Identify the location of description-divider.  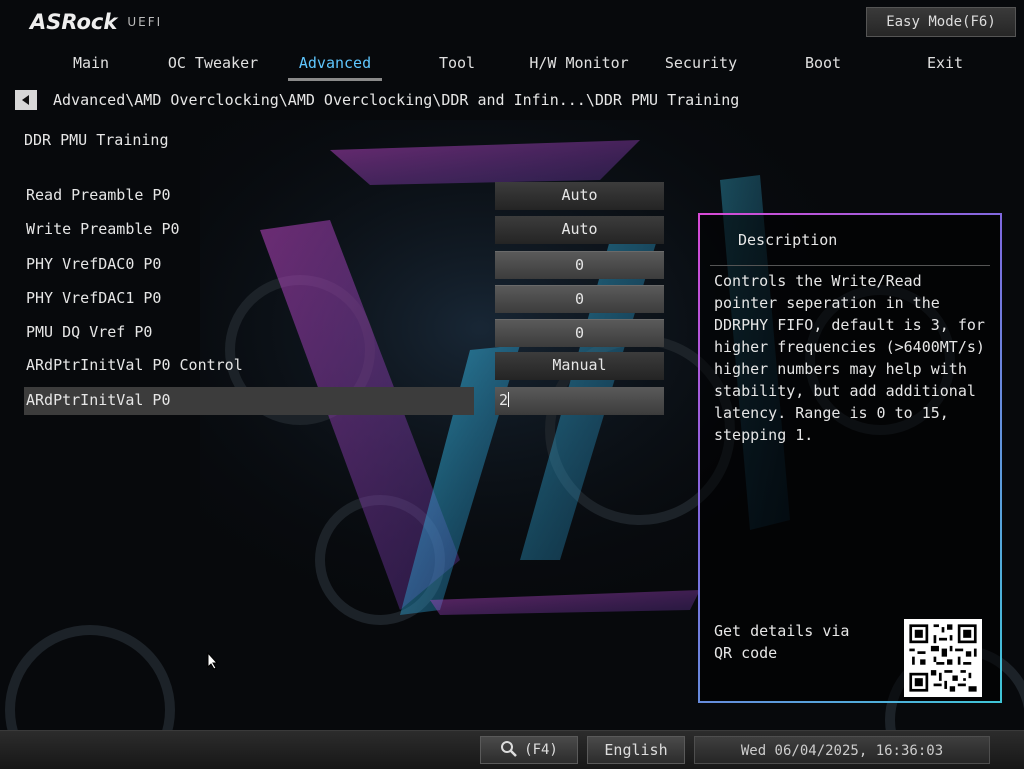
(850, 265).